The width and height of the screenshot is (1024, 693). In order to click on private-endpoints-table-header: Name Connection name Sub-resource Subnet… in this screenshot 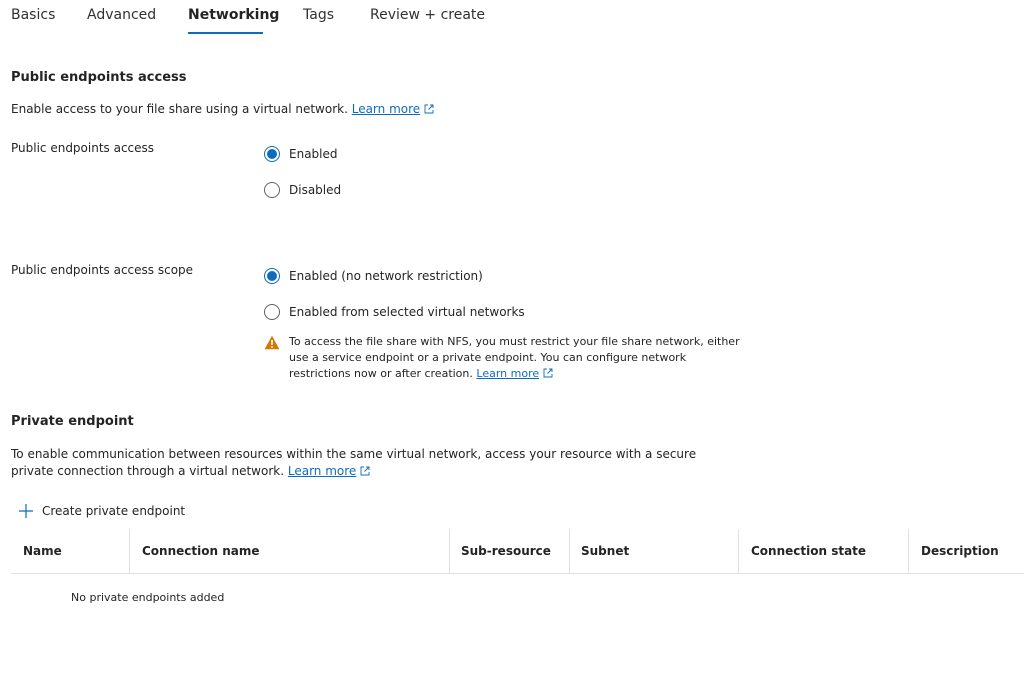, I will do `click(517, 551)`.